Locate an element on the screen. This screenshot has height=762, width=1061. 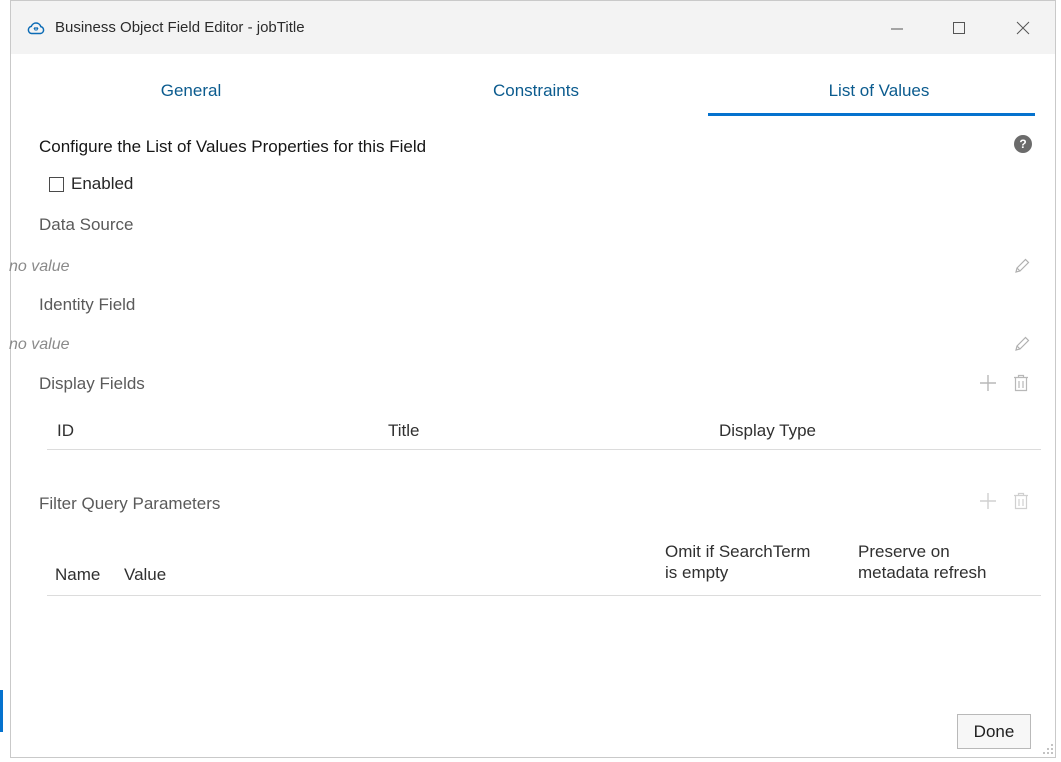
maximize-icon is located at coordinates (959, 28).